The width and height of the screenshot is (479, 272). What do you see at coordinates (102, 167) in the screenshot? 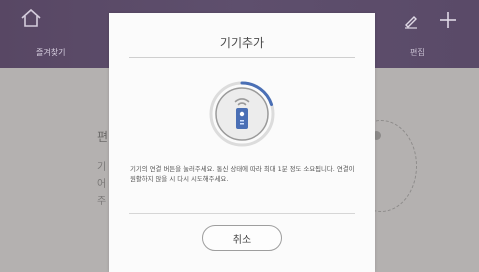
I see `background-line: 기` at bounding box center [102, 167].